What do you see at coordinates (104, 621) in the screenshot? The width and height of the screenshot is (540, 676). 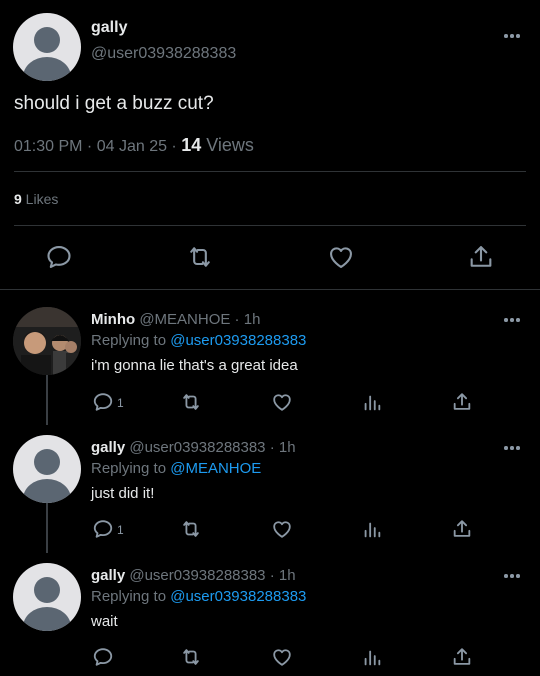 I see `reply-text: wait` at bounding box center [104, 621].